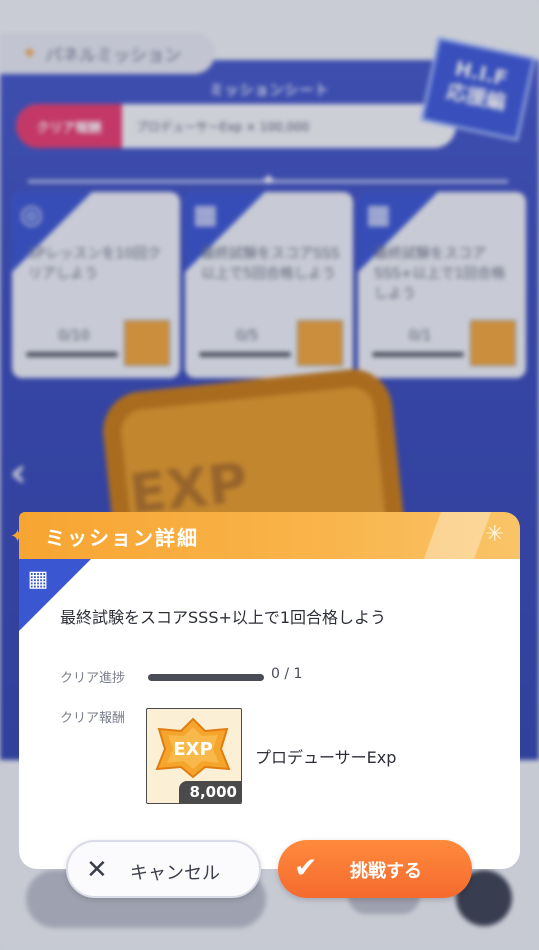 This screenshot has width=539, height=950. I want to click on progress-bar, so click(206, 677).